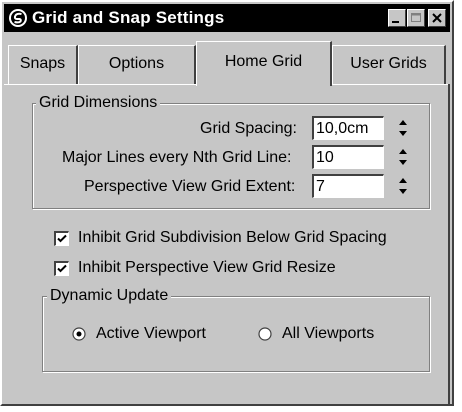 Image resolution: width=462 pixels, height=412 pixels. Describe the element at coordinates (98, 103) in the screenshot. I see `grid-dimensions-label: Grid Dimensions` at that location.